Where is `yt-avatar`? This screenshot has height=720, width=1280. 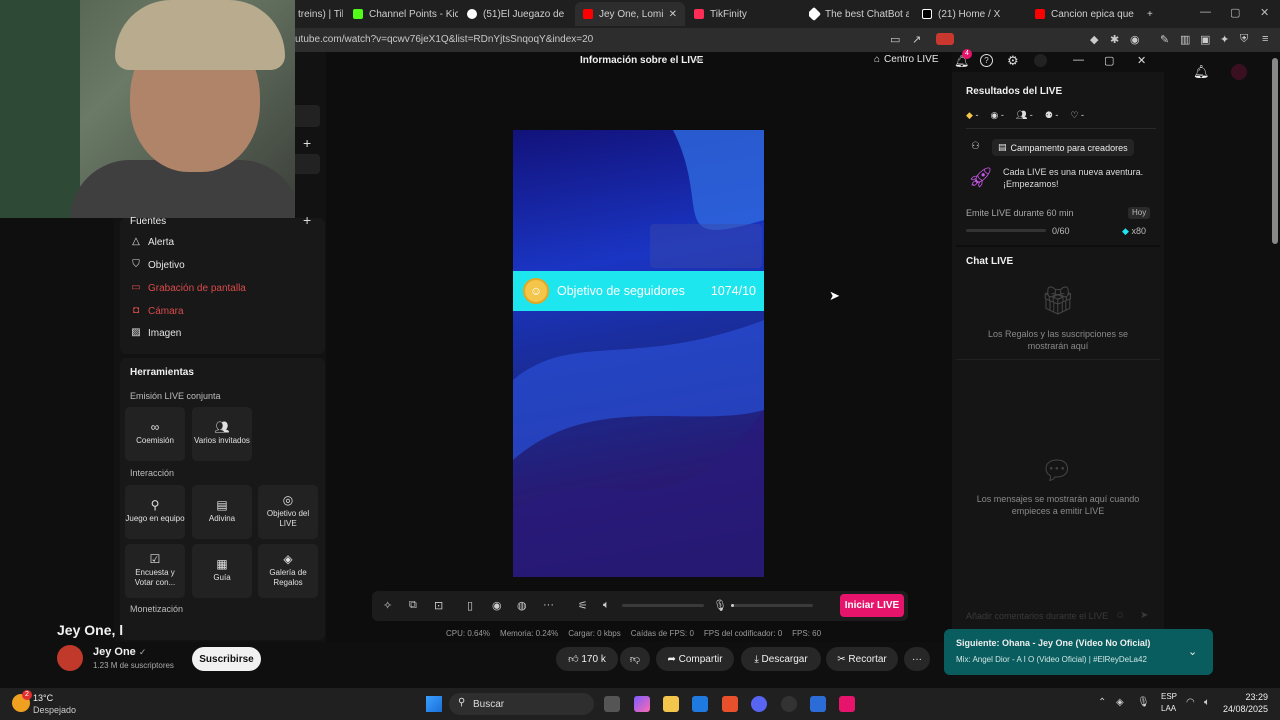 yt-avatar is located at coordinates (1239, 72).